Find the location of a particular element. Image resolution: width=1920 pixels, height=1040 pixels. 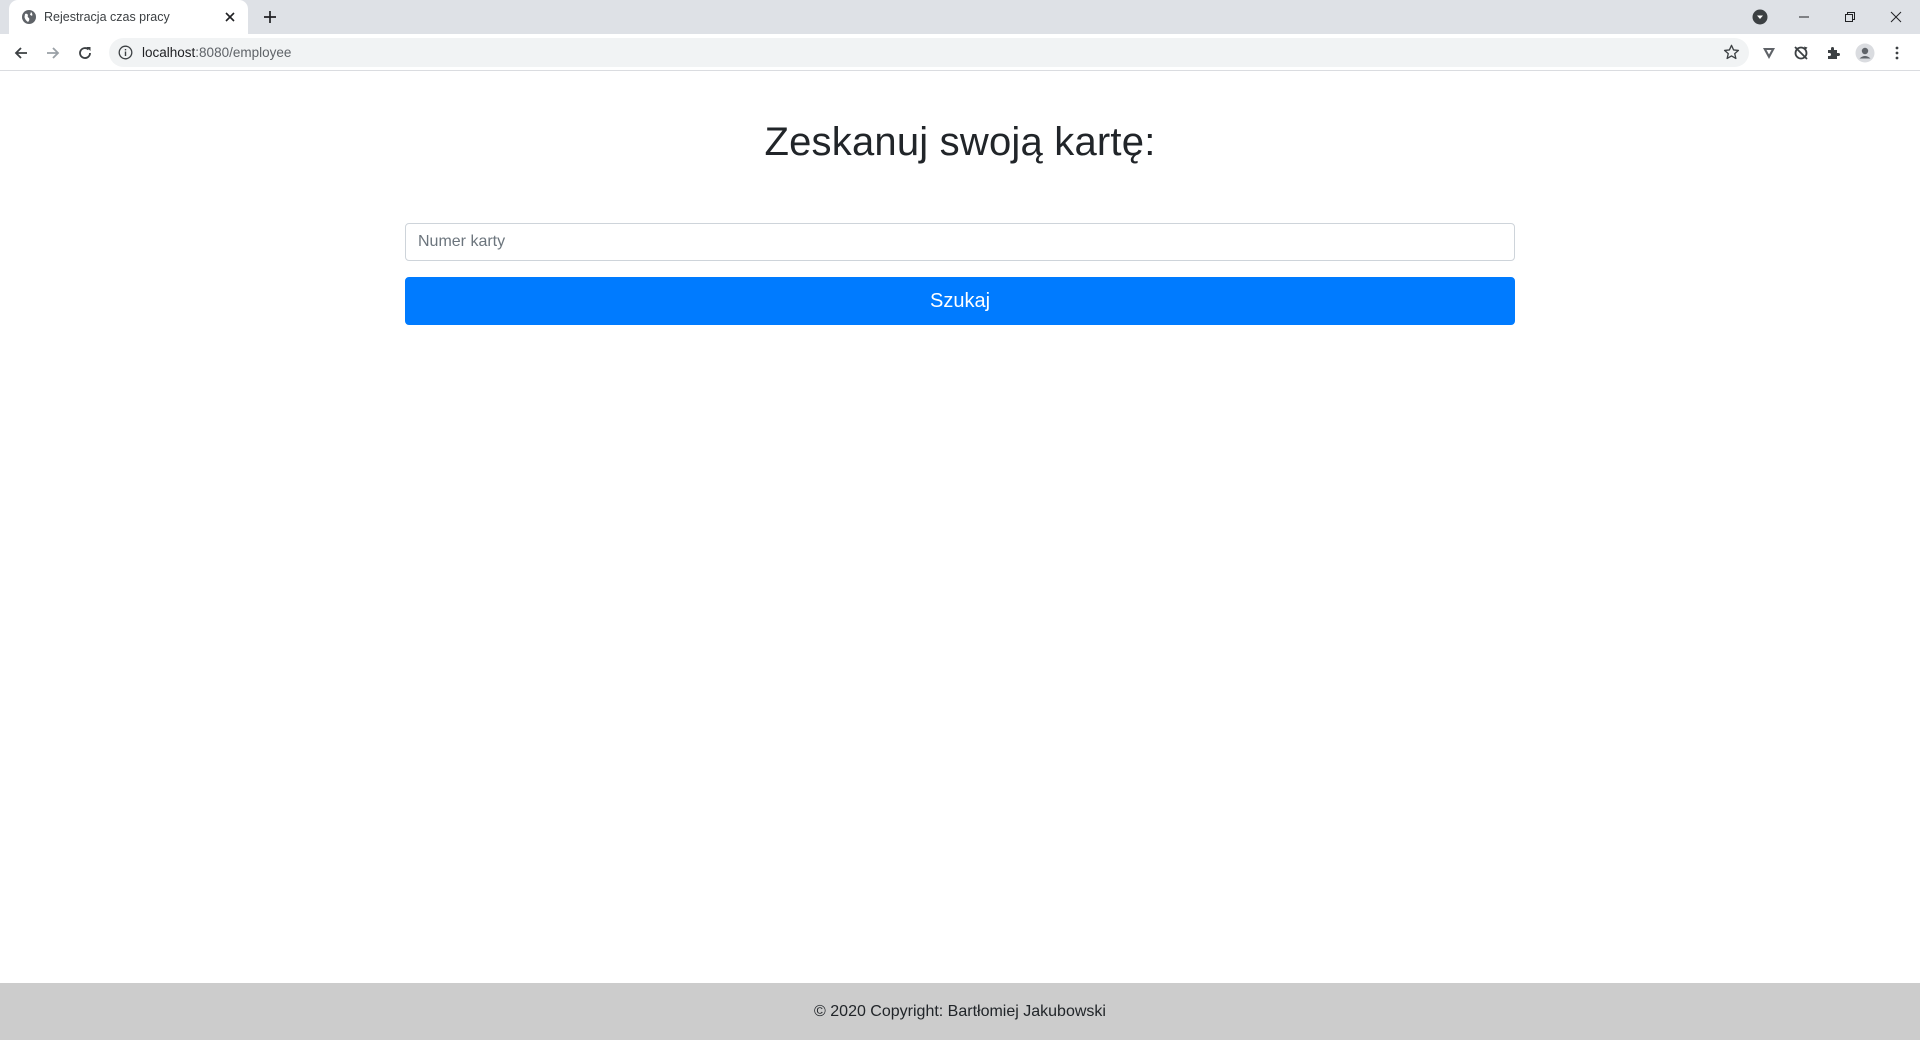

puzzle-icon is located at coordinates (1834, 53).